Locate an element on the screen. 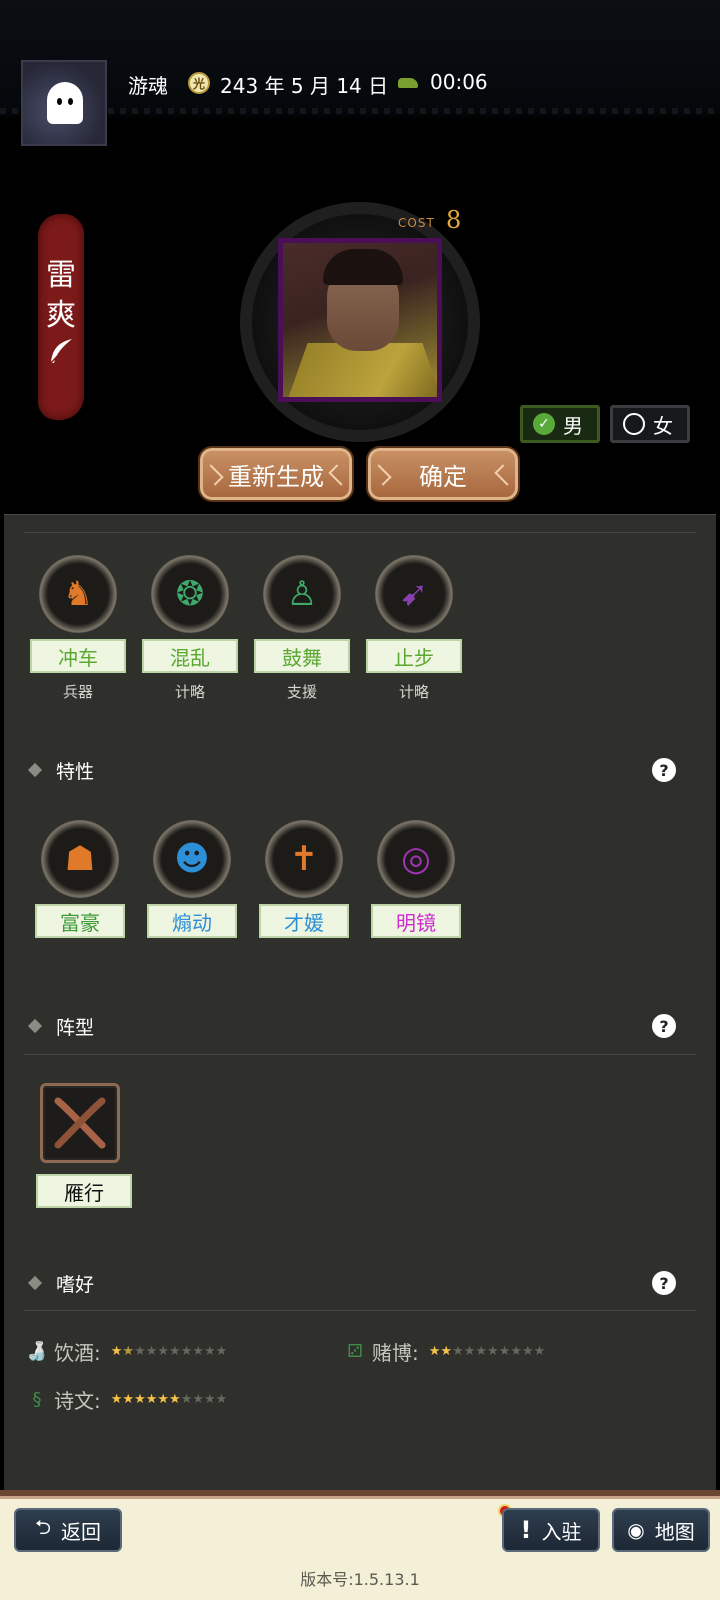 Image resolution: width=720 pixels, height=1600 pixels. formation-item: 雁行 is located at coordinates (84, 1188).